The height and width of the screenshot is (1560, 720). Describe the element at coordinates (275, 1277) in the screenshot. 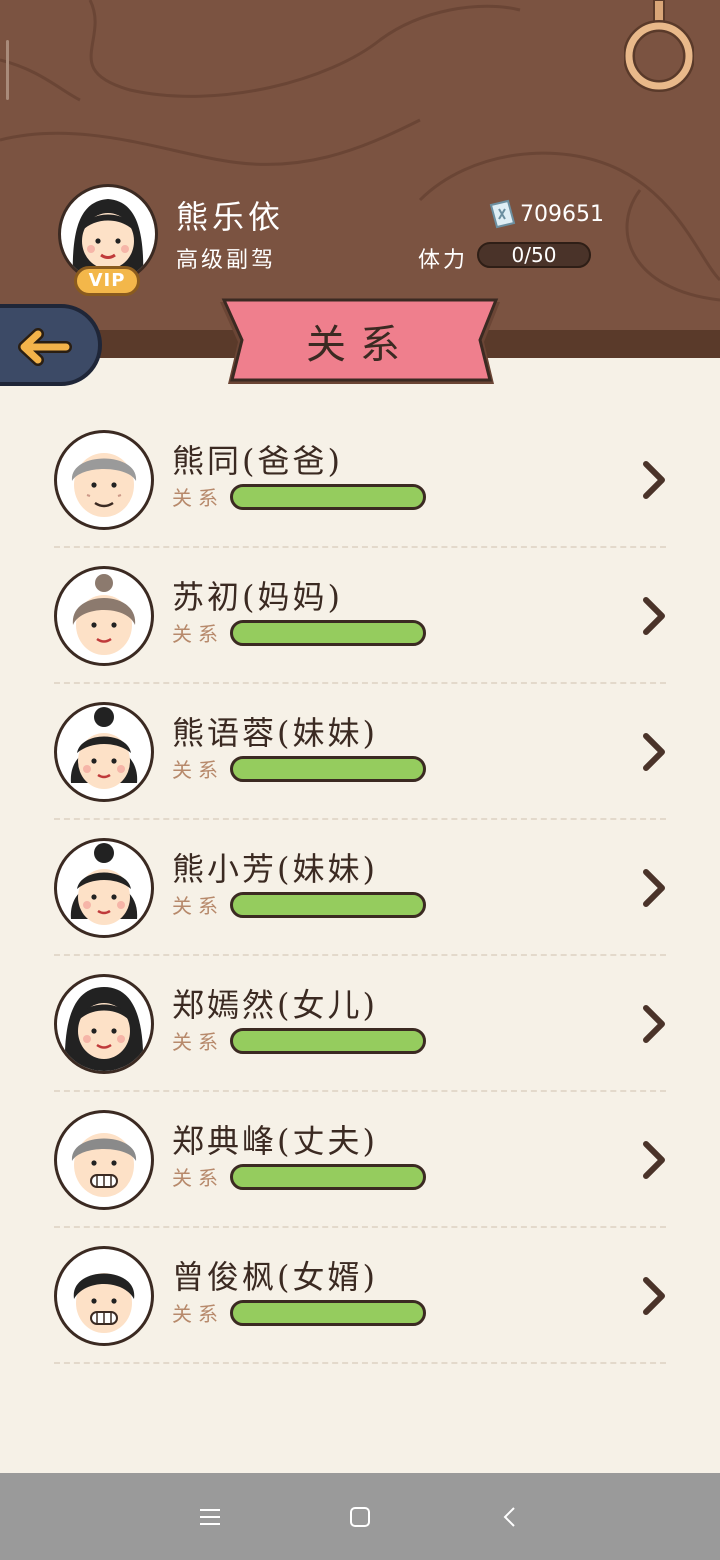

I see `relation-name: 曾俊枫(女婿)` at that location.